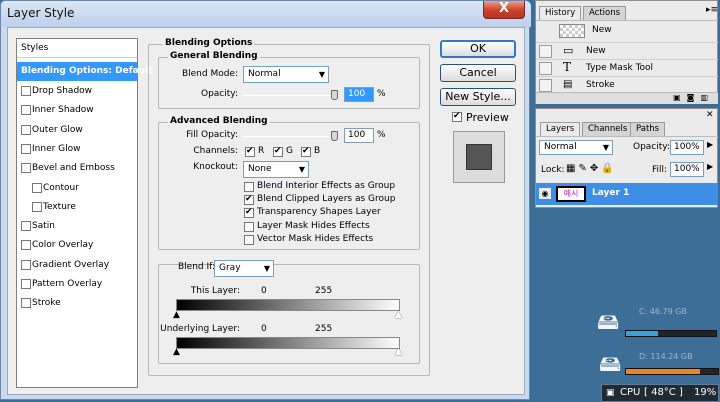 The width and height of the screenshot is (720, 402). What do you see at coordinates (687, 169) in the screenshot?
I see `layers-fill-input: 100%` at bounding box center [687, 169].